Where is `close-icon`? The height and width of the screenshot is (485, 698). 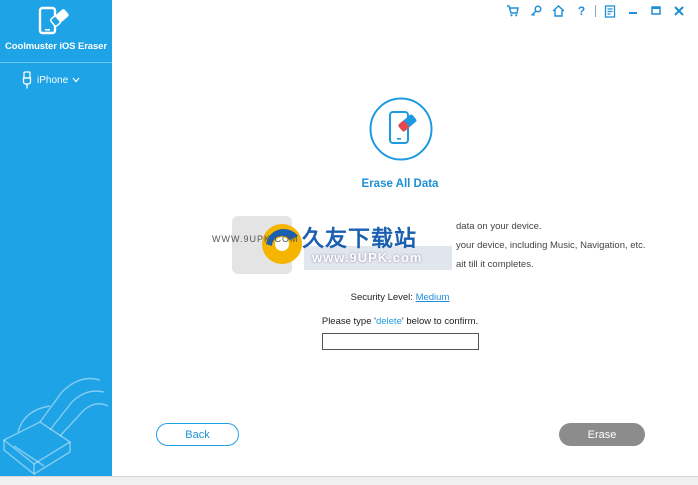 close-icon is located at coordinates (678, 11).